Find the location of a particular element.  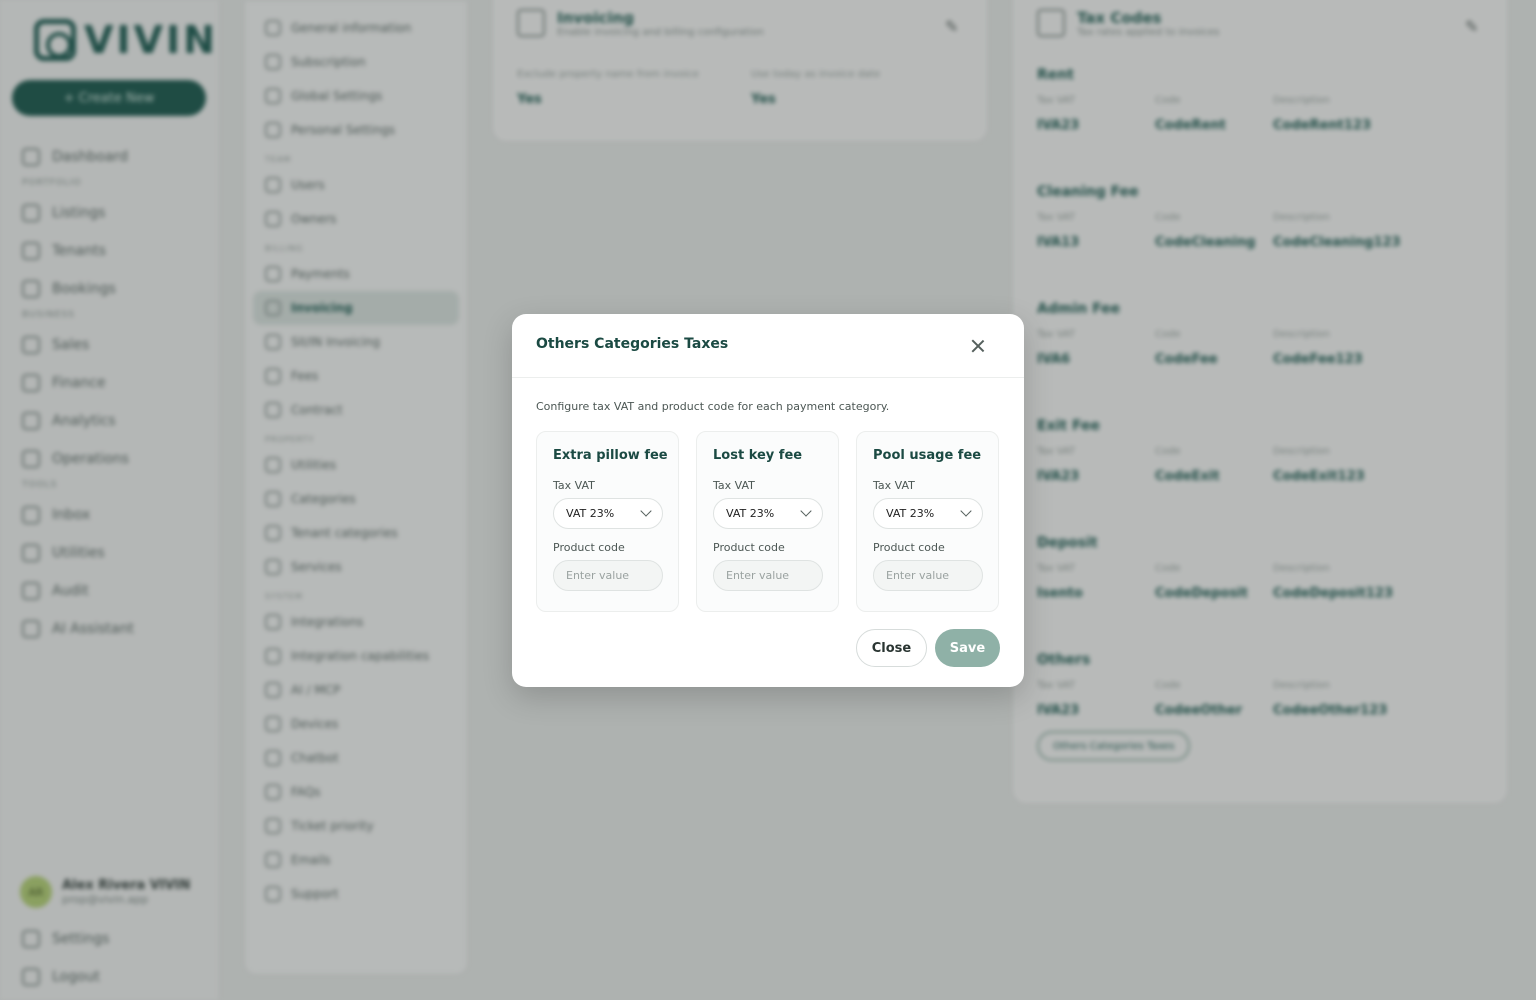

close-button: Close is located at coordinates (891, 648).